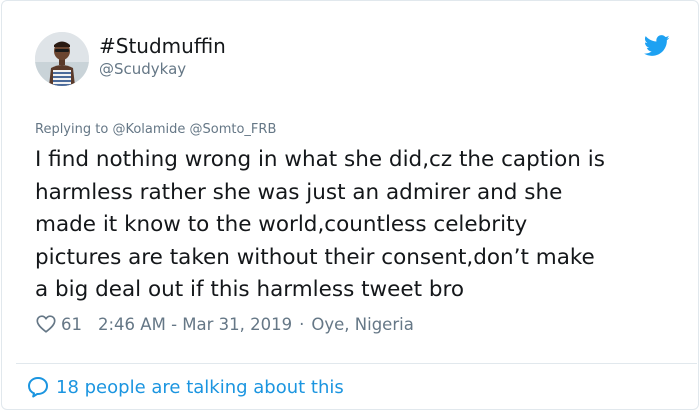  I want to click on twitter-bird-icon, so click(657, 46).